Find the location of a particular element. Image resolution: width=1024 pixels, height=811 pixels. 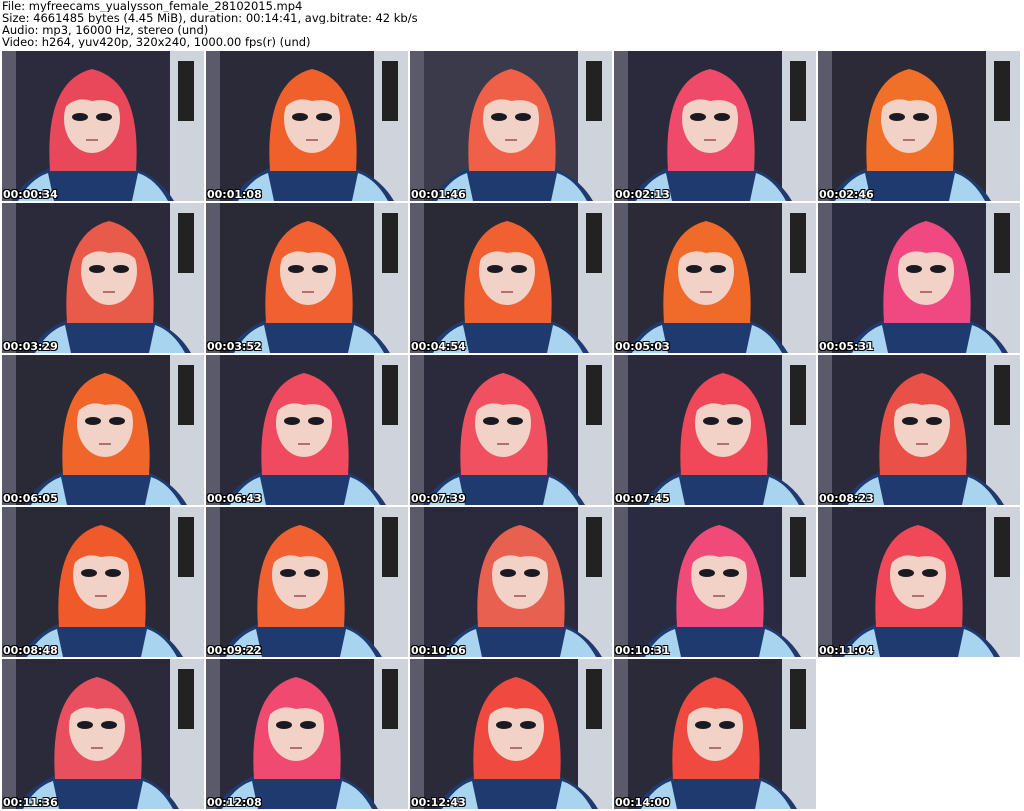

video-thumbnail: 00:01:08 is located at coordinates (307, 126).